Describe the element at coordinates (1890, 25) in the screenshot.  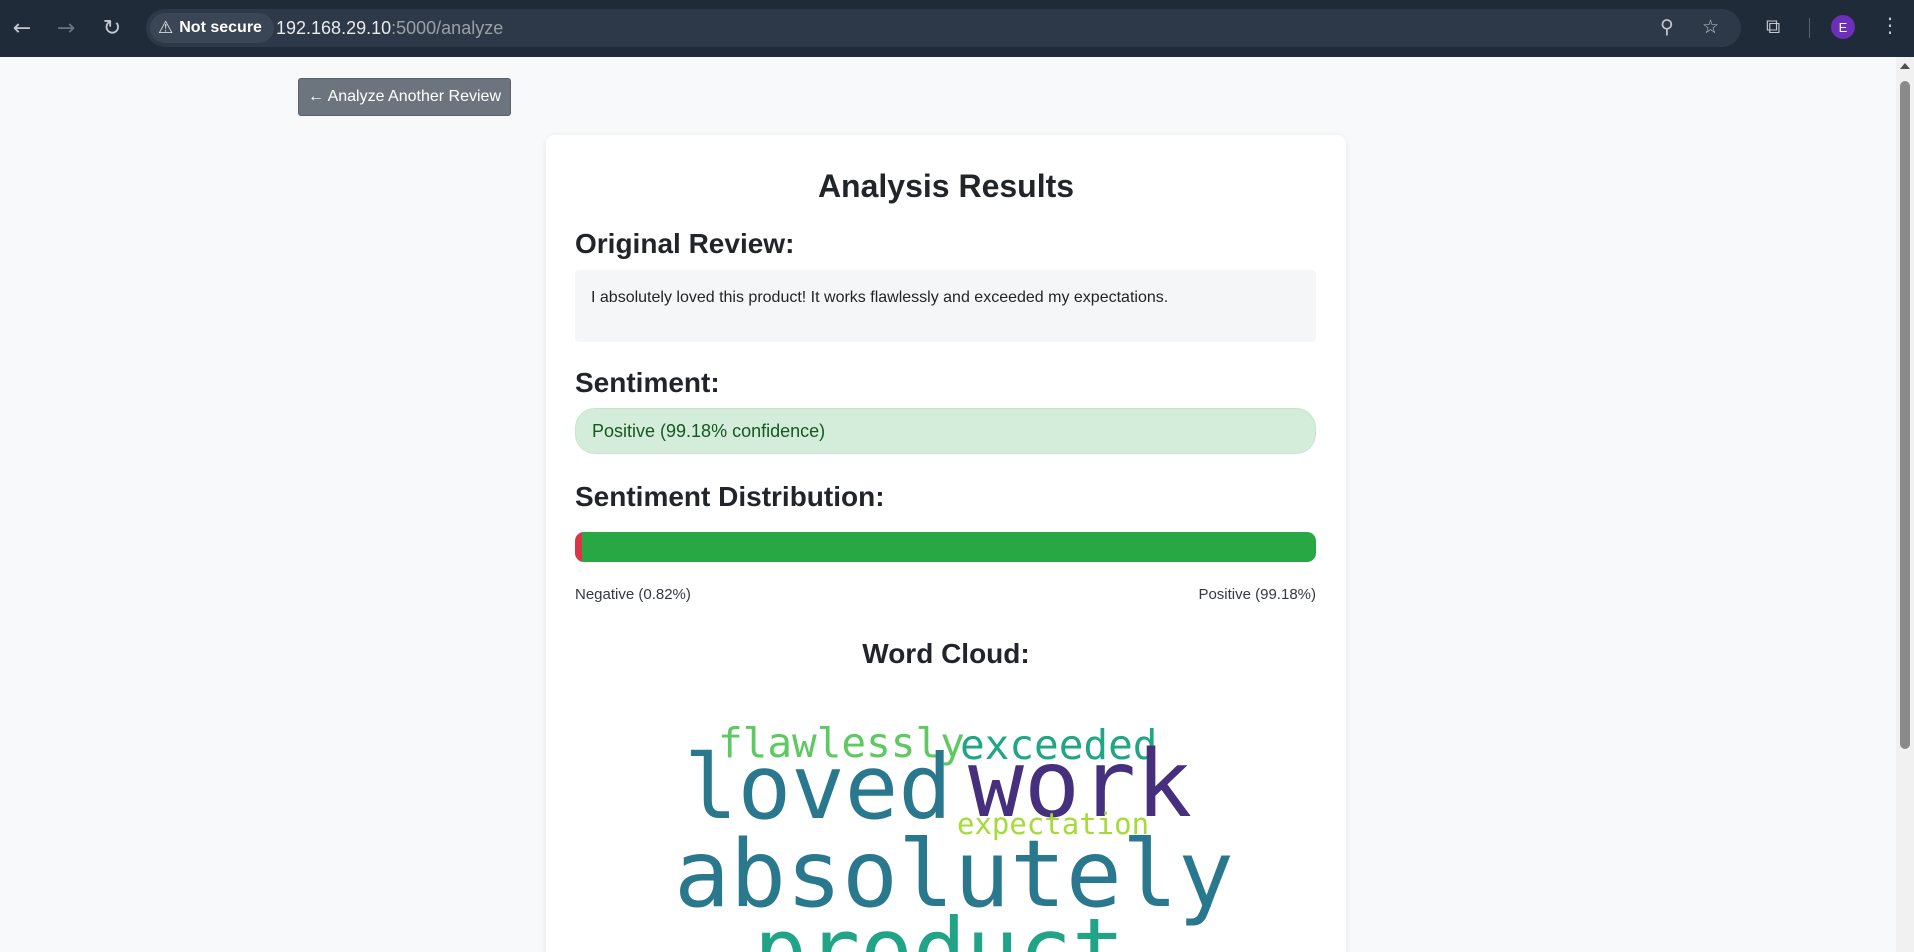
I see `menu-icon: ⋮` at that location.